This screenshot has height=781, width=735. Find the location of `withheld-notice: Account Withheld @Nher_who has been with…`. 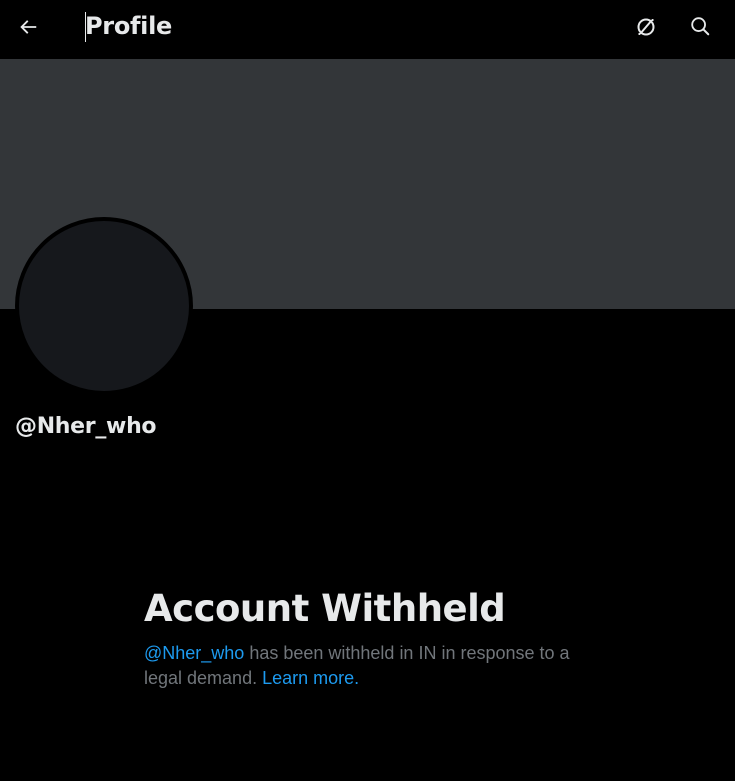

withheld-notice: Account Withheld @Nher_who has been with… is located at coordinates (374, 638).